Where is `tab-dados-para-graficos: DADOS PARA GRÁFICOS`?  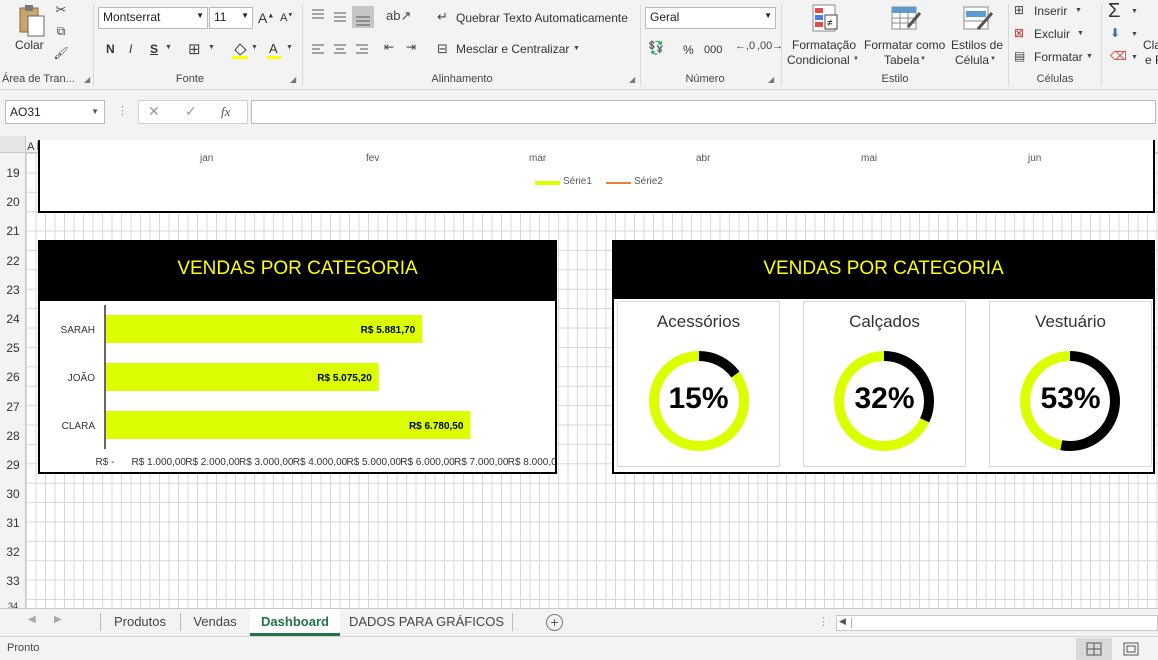
tab-dados-para-graficos: DADOS PARA GRÁFICOS is located at coordinates (426, 622).